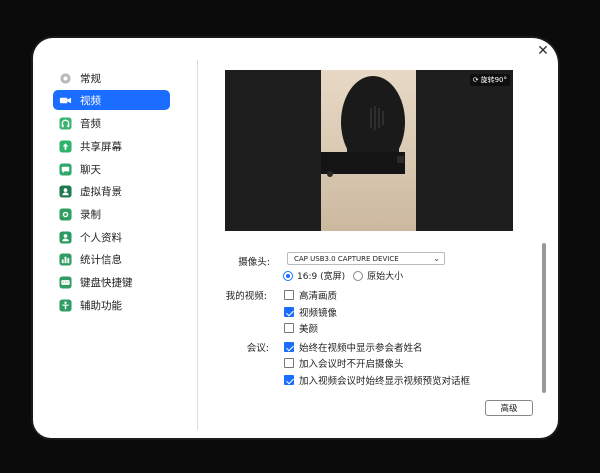 The height and width of the screenshot is (473, 600). What do you see at coordinates (475, 80) in the screenshot?
I see `rotate-icon: ⟳` at bounding box center [475, 80].